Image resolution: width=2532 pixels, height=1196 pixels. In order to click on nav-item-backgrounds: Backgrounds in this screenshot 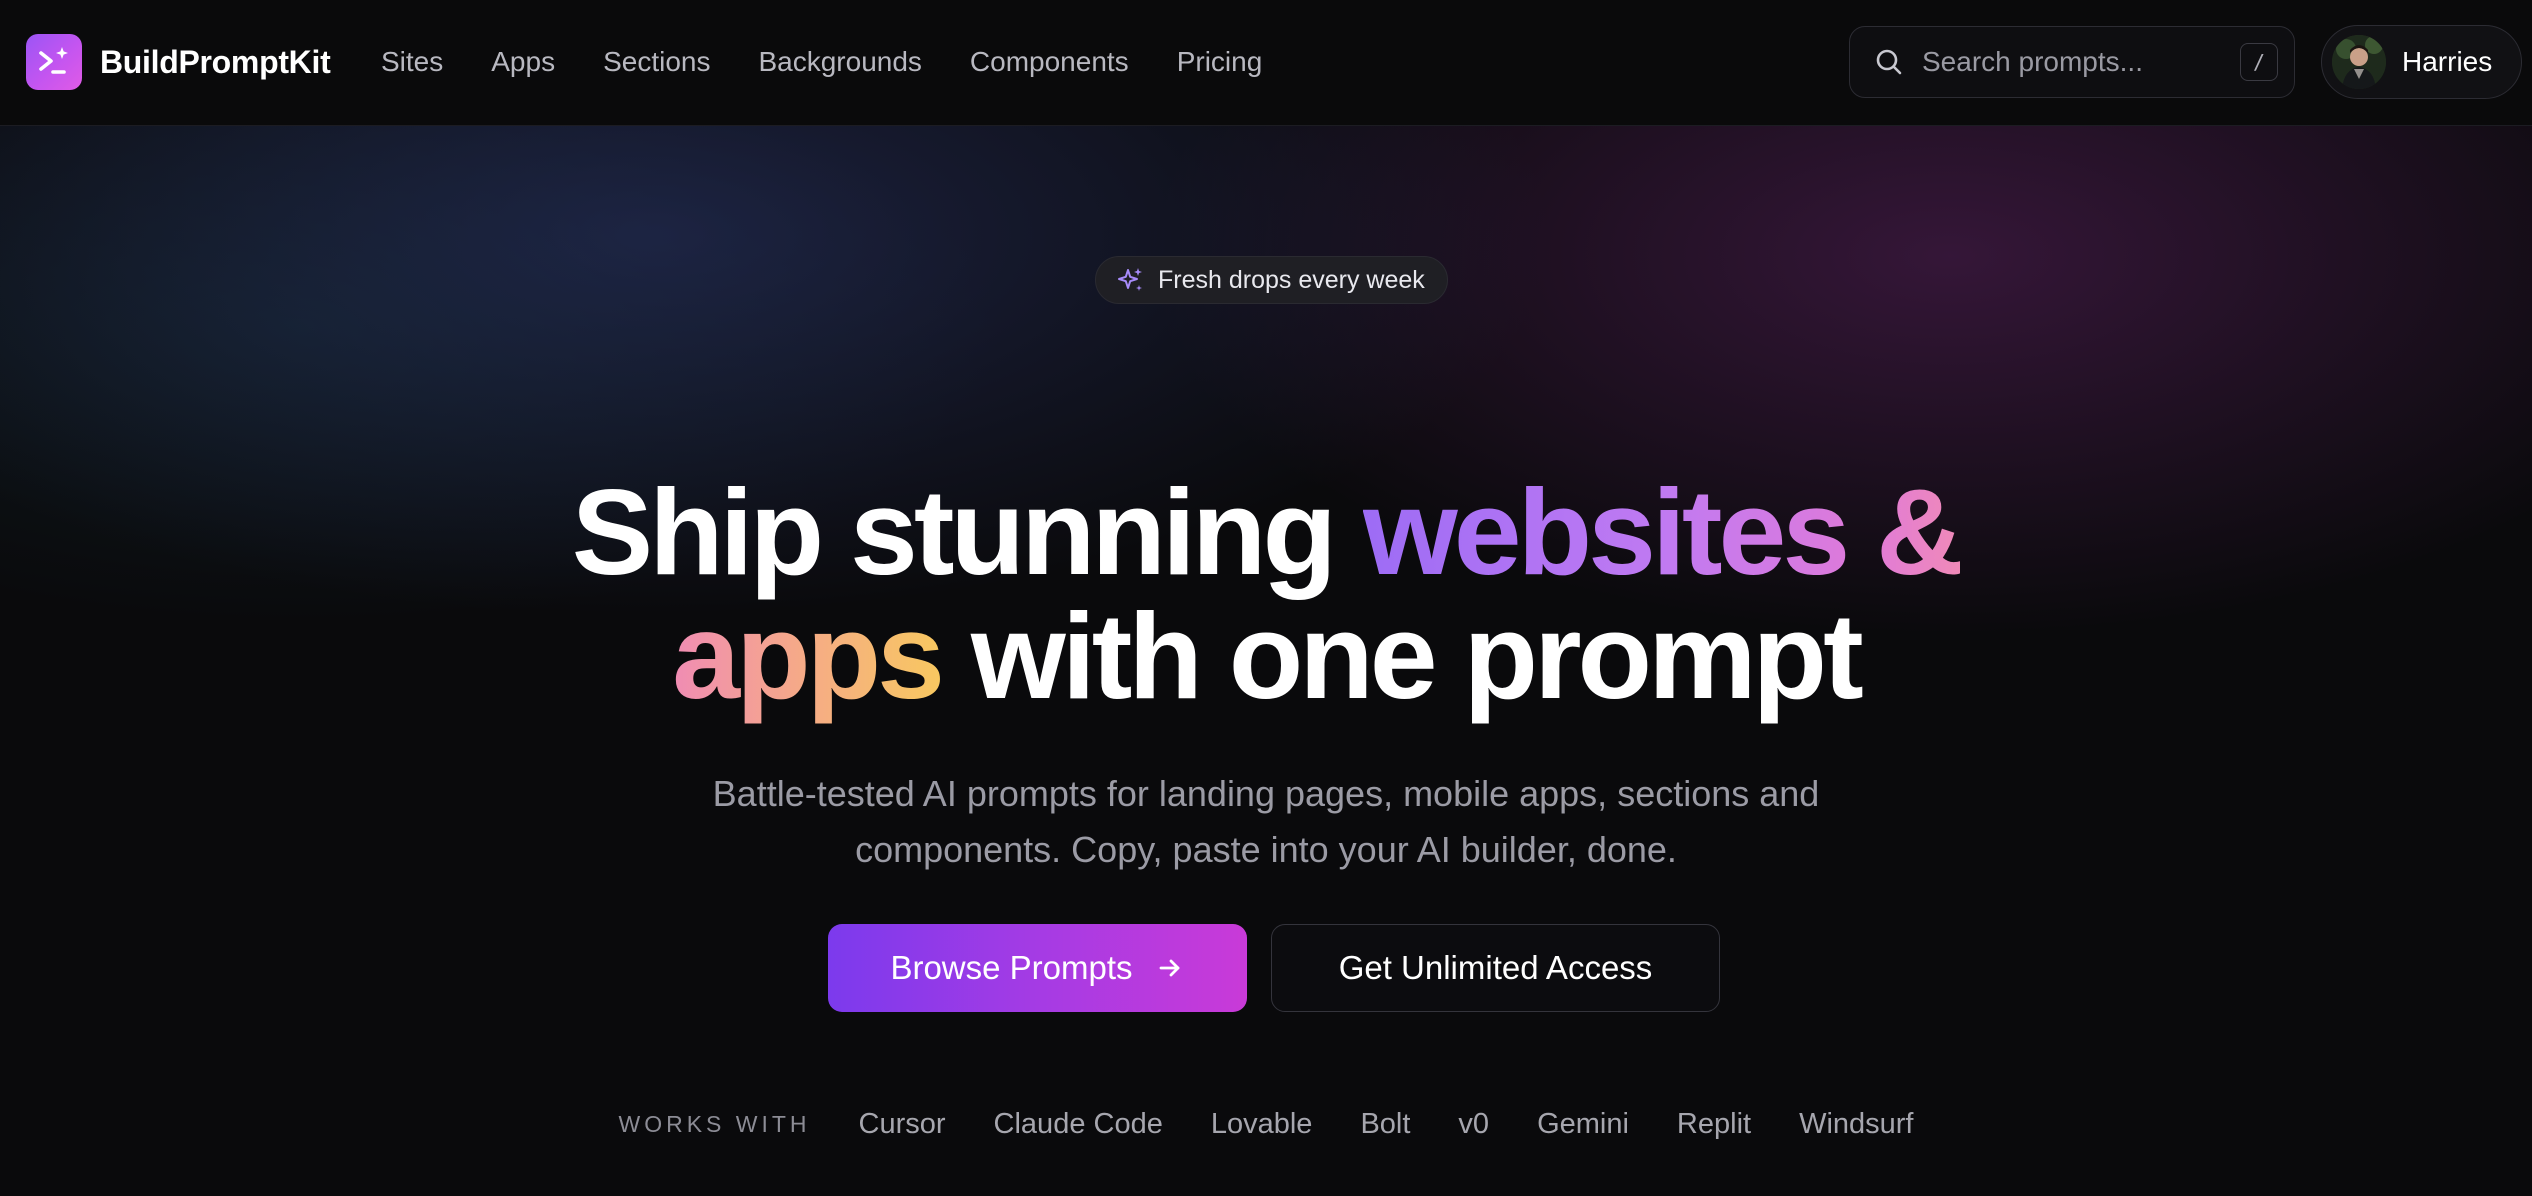, I will do `click(839, 62)`.